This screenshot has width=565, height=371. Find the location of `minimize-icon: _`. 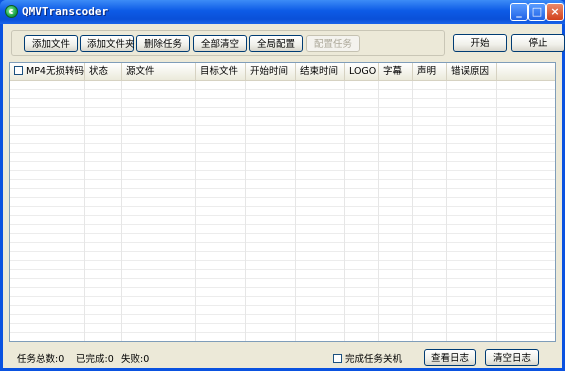

minimize-icon: _ is located at coordinates (519, 11).